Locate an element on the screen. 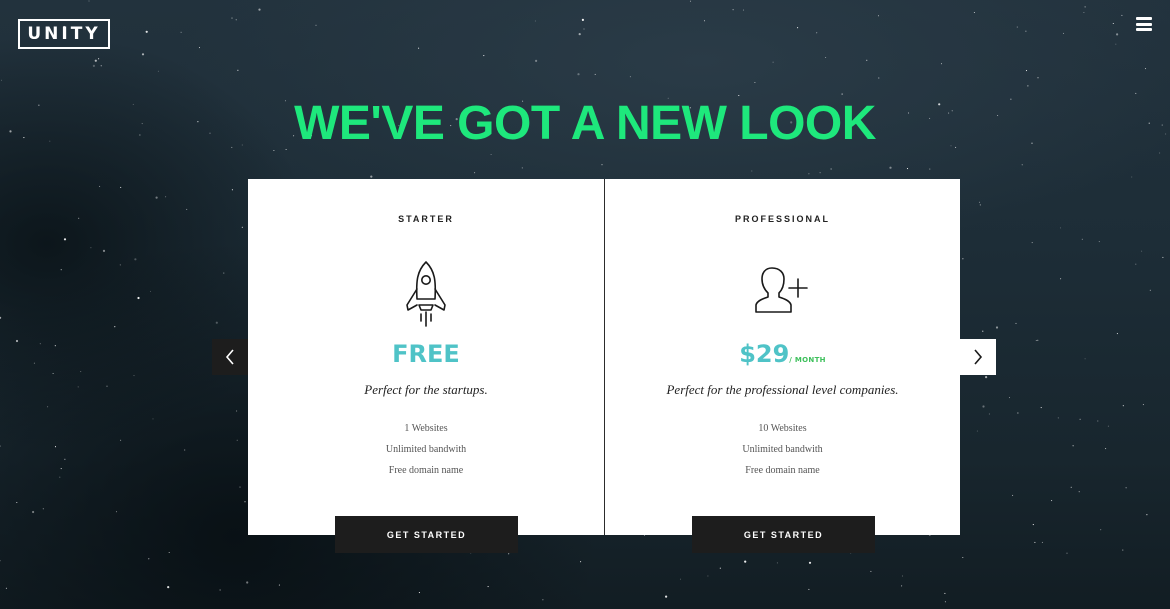 Image resolution: width=1170 pixels, height=609 pixels. get-started-button-starter: GET STARTED is located at coordinates (426, 534).